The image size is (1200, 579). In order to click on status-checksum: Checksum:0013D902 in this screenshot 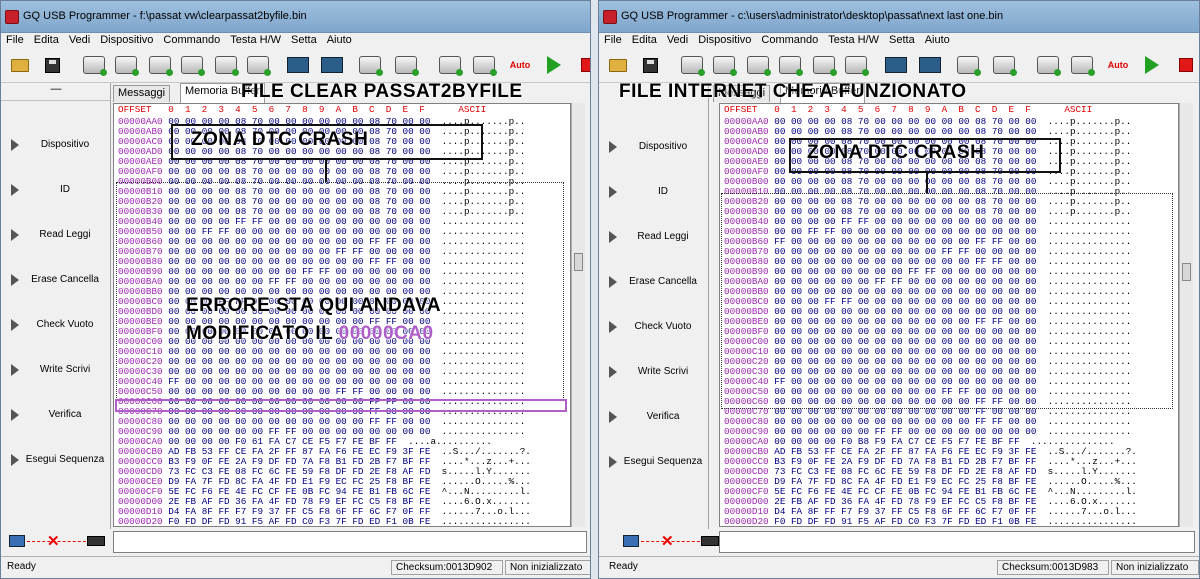, I will do `click(447, 567)`.